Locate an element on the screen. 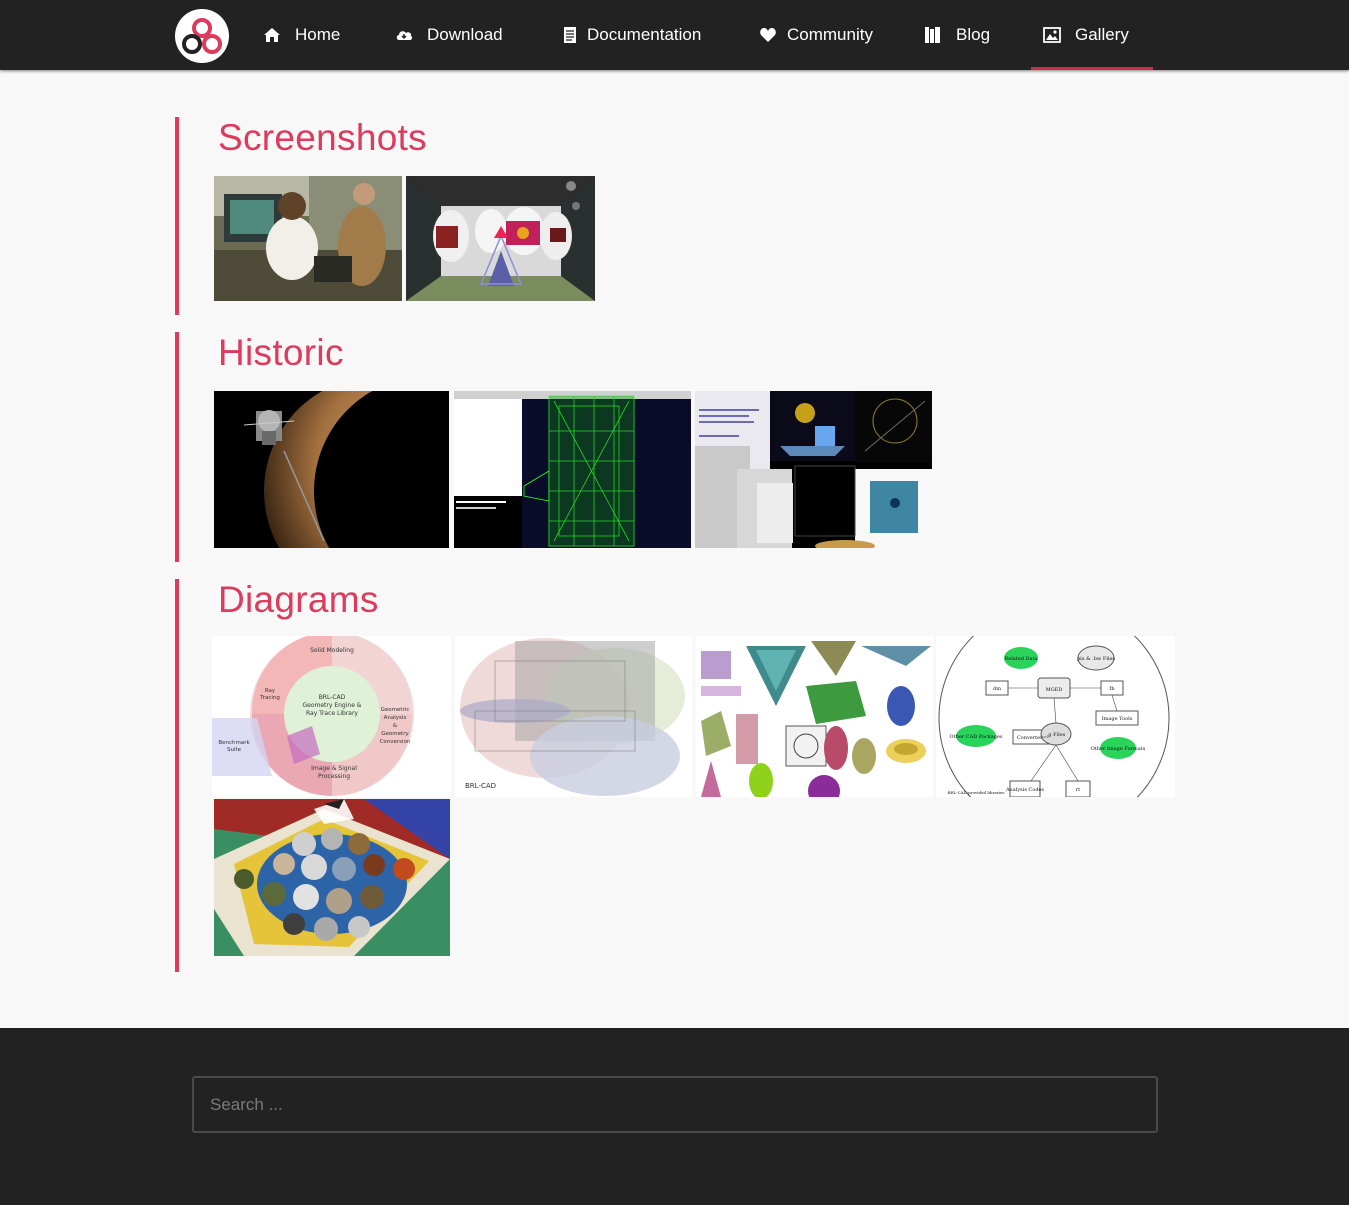  d4-fb: fb is located at coordinates (1111, 689).